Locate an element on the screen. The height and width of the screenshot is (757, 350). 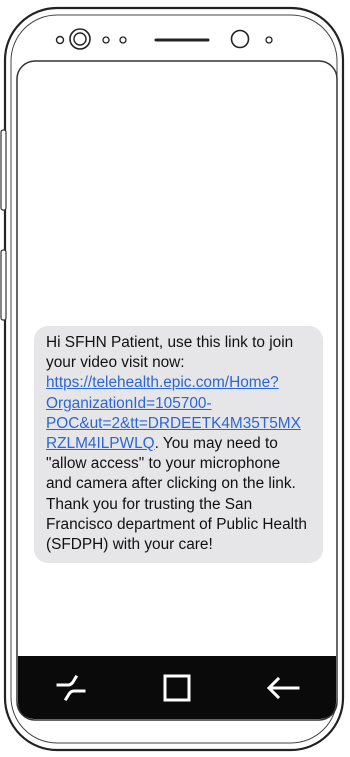
home-icon is located at coordinates (177, 687).